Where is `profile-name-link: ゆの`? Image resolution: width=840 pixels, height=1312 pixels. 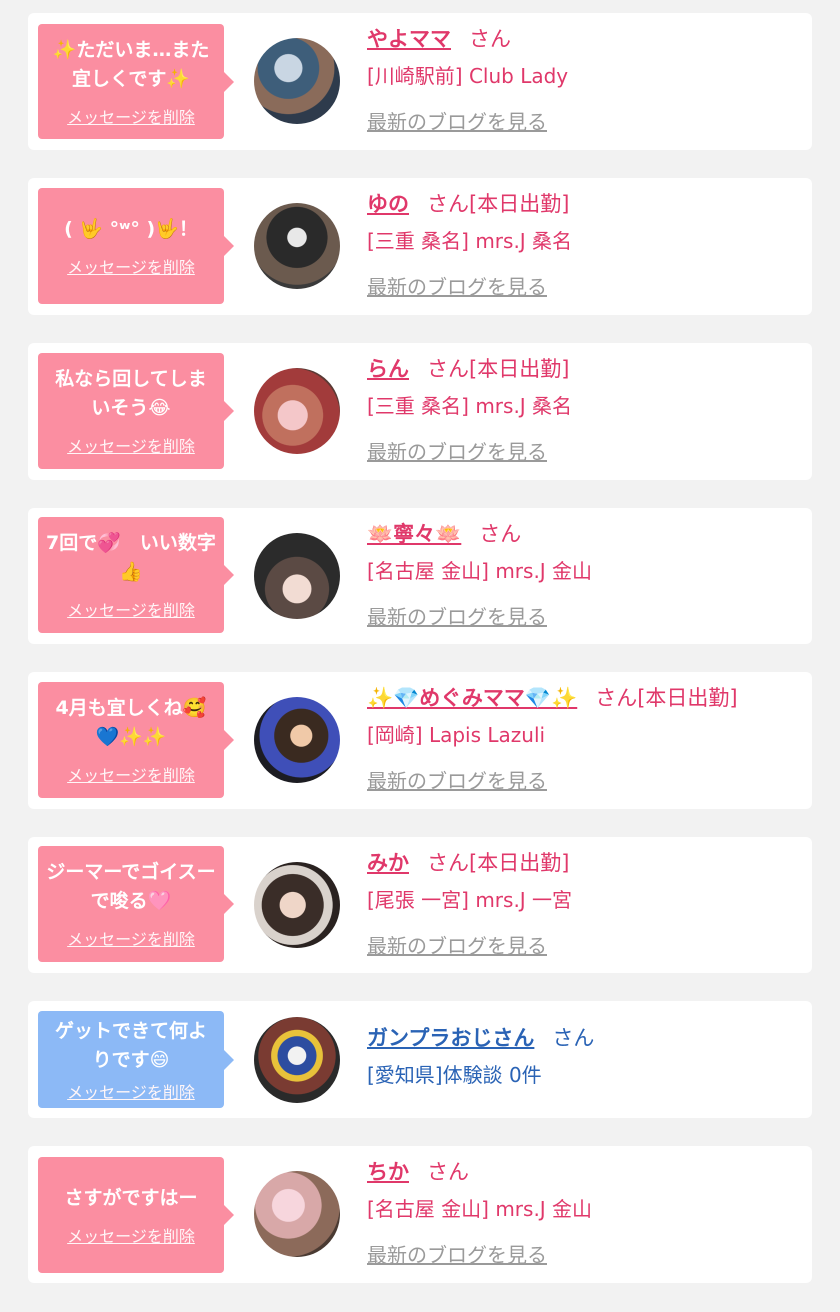
profile-name-link: ゆの is located at coordinates (388, 204).